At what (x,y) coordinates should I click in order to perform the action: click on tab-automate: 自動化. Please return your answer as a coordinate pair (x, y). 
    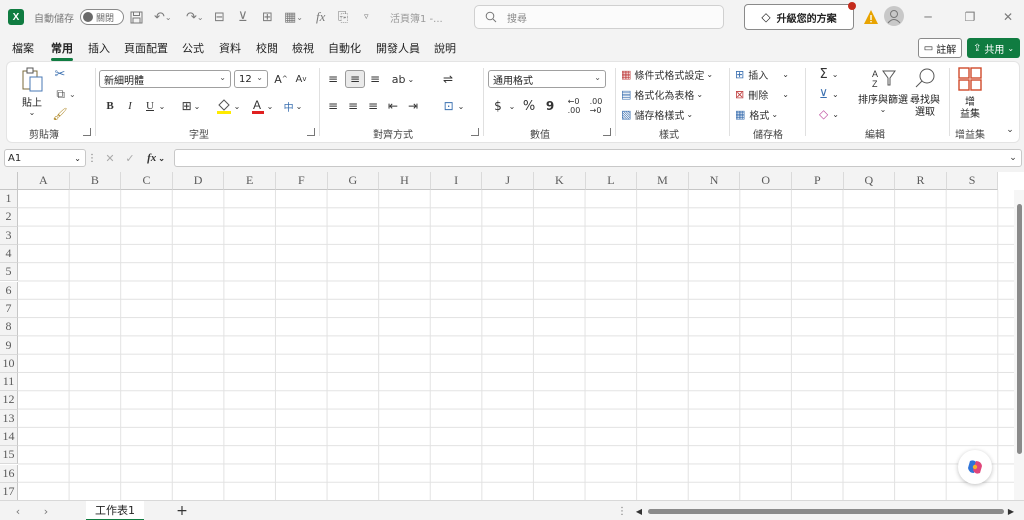
    Looking at the image, I should click on (344, 48).